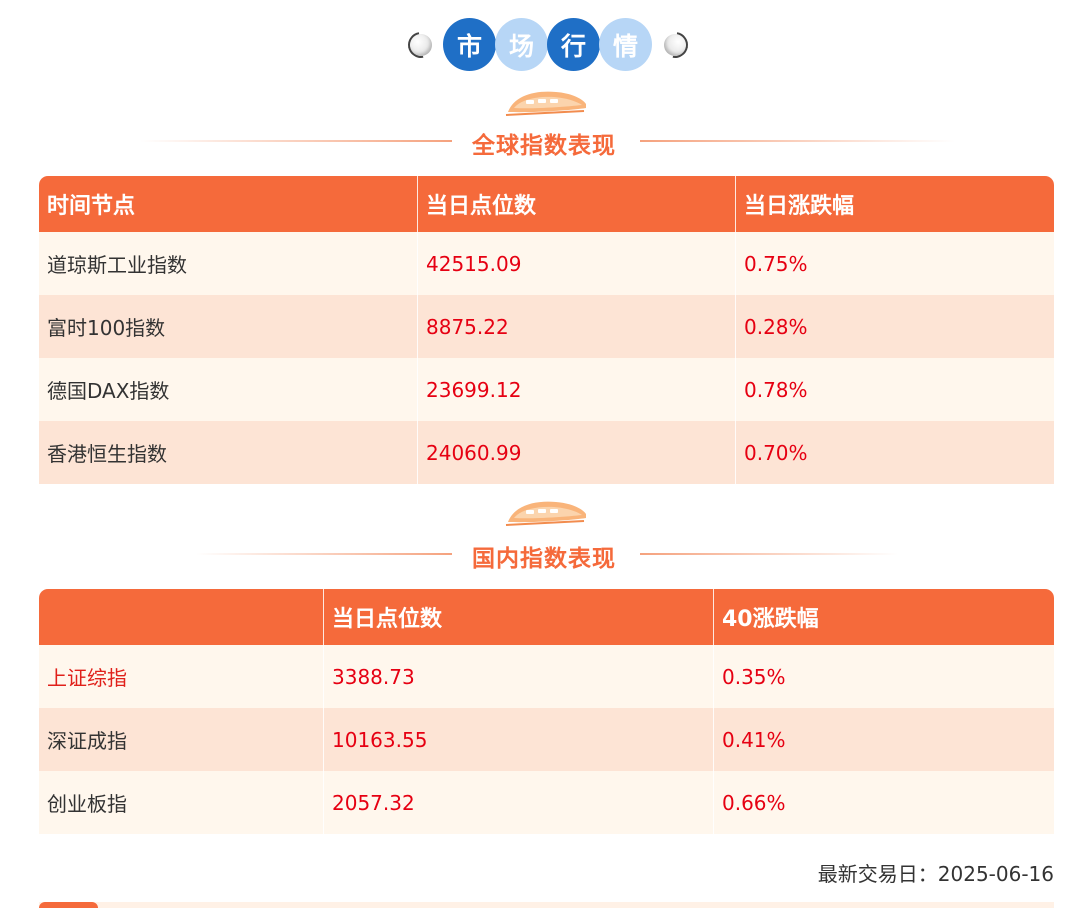  What do you see at coordinates (573, 44) in the screenshot?
I see `banner-char: 行` at bounding box center [573, 44].